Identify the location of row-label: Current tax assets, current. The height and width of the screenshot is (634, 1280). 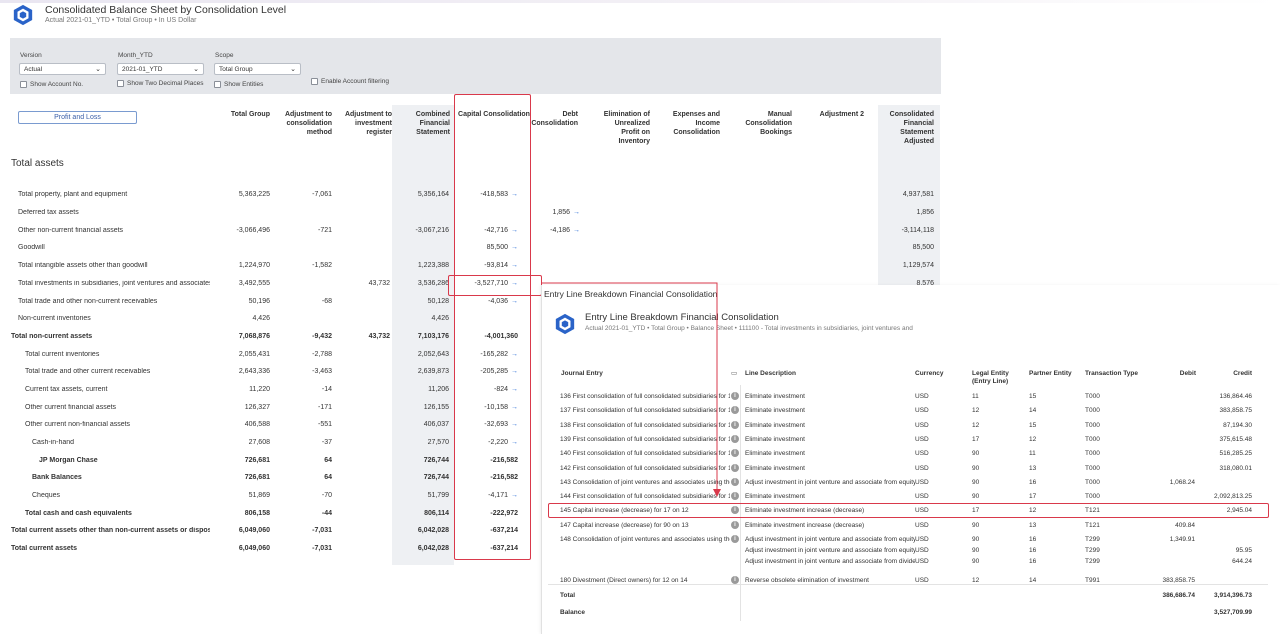
(66, 389).